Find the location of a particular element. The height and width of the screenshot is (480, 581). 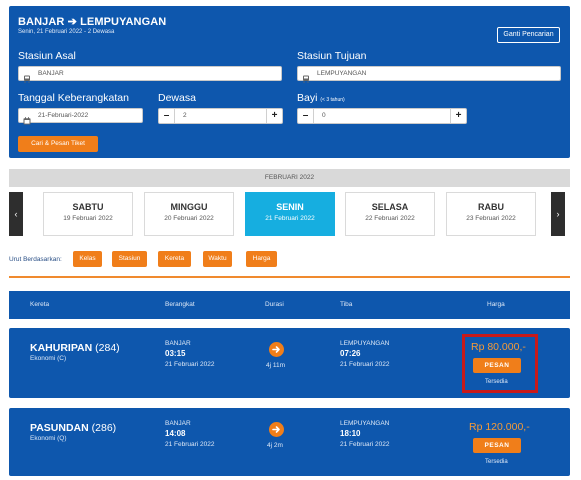

depart-time: 03:15 is located at coordinates (175, 353).